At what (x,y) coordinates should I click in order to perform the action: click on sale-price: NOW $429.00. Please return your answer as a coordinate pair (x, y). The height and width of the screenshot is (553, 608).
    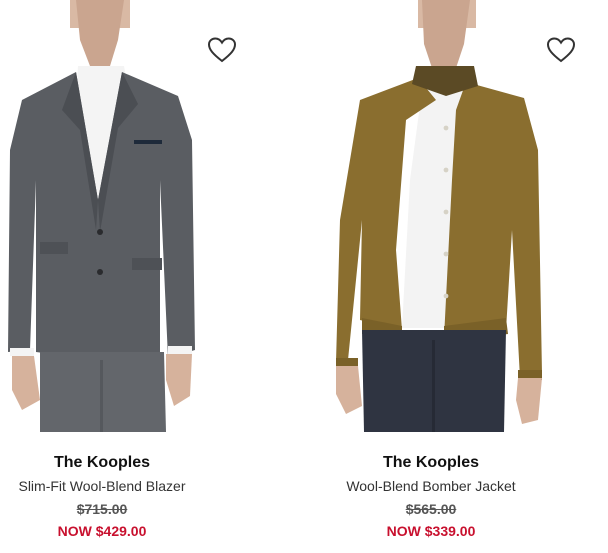
    Looking at the image, I should click on (102, 531).